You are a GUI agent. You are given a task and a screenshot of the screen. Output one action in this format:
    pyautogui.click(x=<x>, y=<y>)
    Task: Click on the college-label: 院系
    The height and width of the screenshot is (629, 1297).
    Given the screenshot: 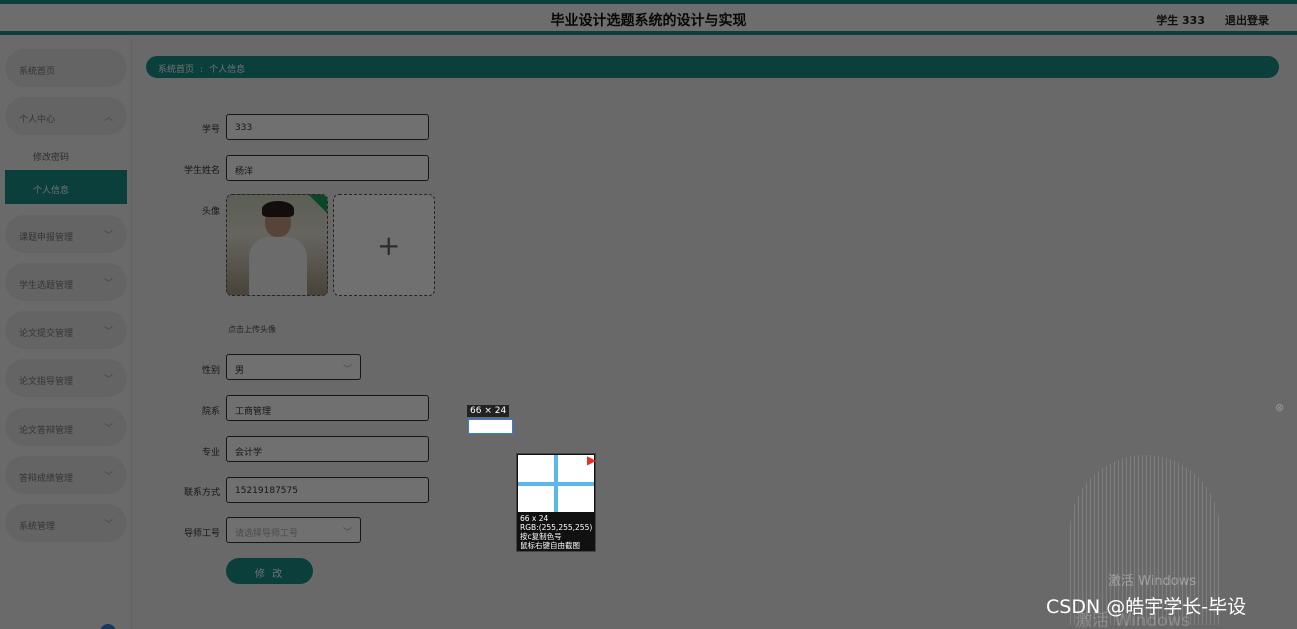 What is the action you would take?
    pyautogui.click(x=210, y=412)
    